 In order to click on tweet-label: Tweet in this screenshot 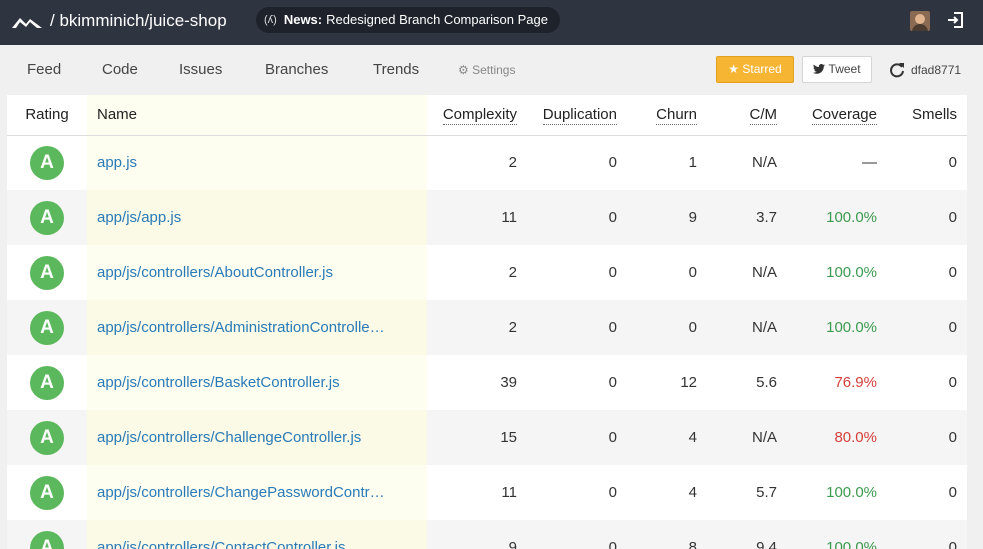, I will do `click(844, 69)`.